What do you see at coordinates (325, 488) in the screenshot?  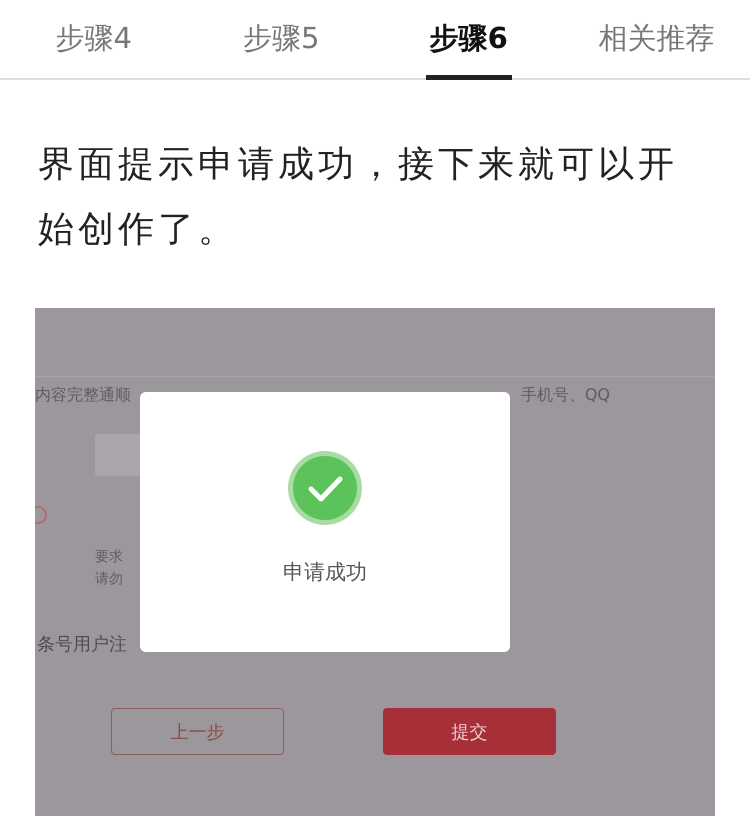 I see `success-check-icon` at bounding box center [325, 488].